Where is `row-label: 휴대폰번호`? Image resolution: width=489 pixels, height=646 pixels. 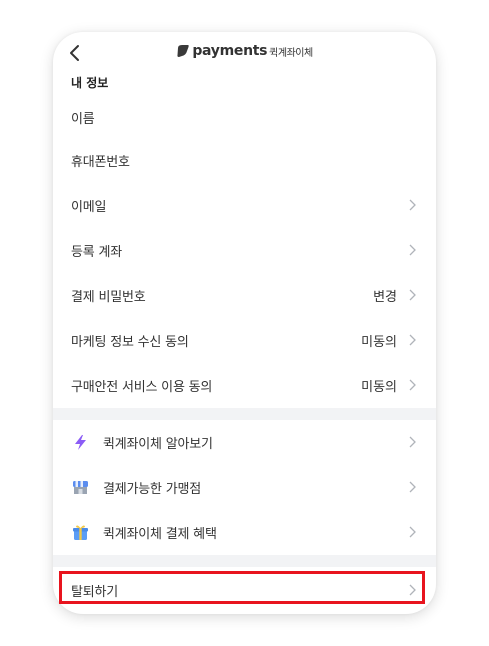
row-label: 휴대폰번호 is located at coordinates (100, 162).